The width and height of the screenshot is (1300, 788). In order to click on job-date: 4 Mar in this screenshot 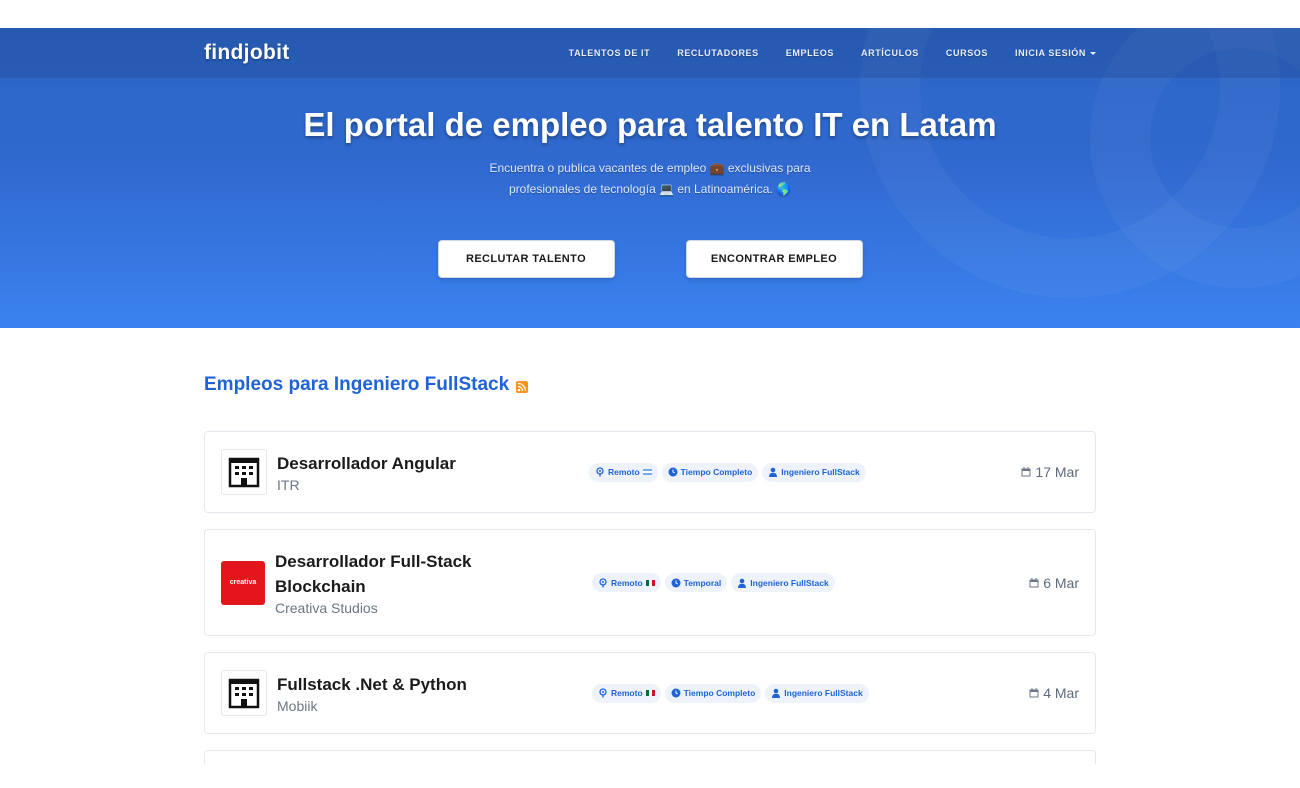, I will do `click(1054, 693)`.